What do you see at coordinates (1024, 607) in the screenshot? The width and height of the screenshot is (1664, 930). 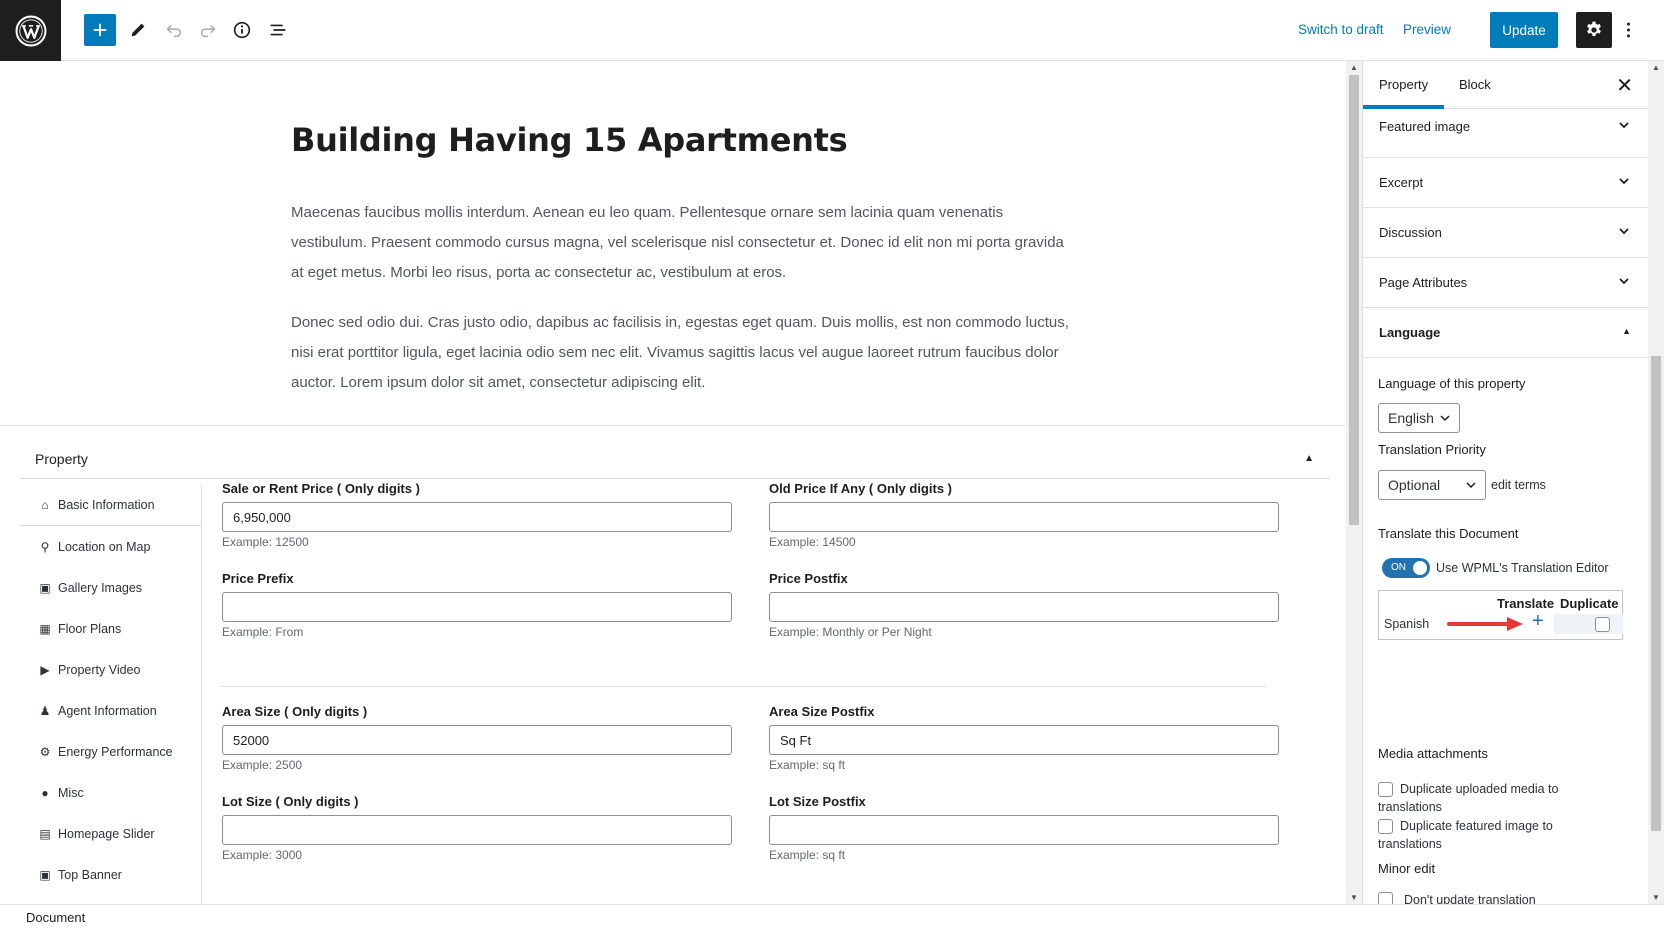 I see `price-postfix-input` at bounding box center [1024, 607].